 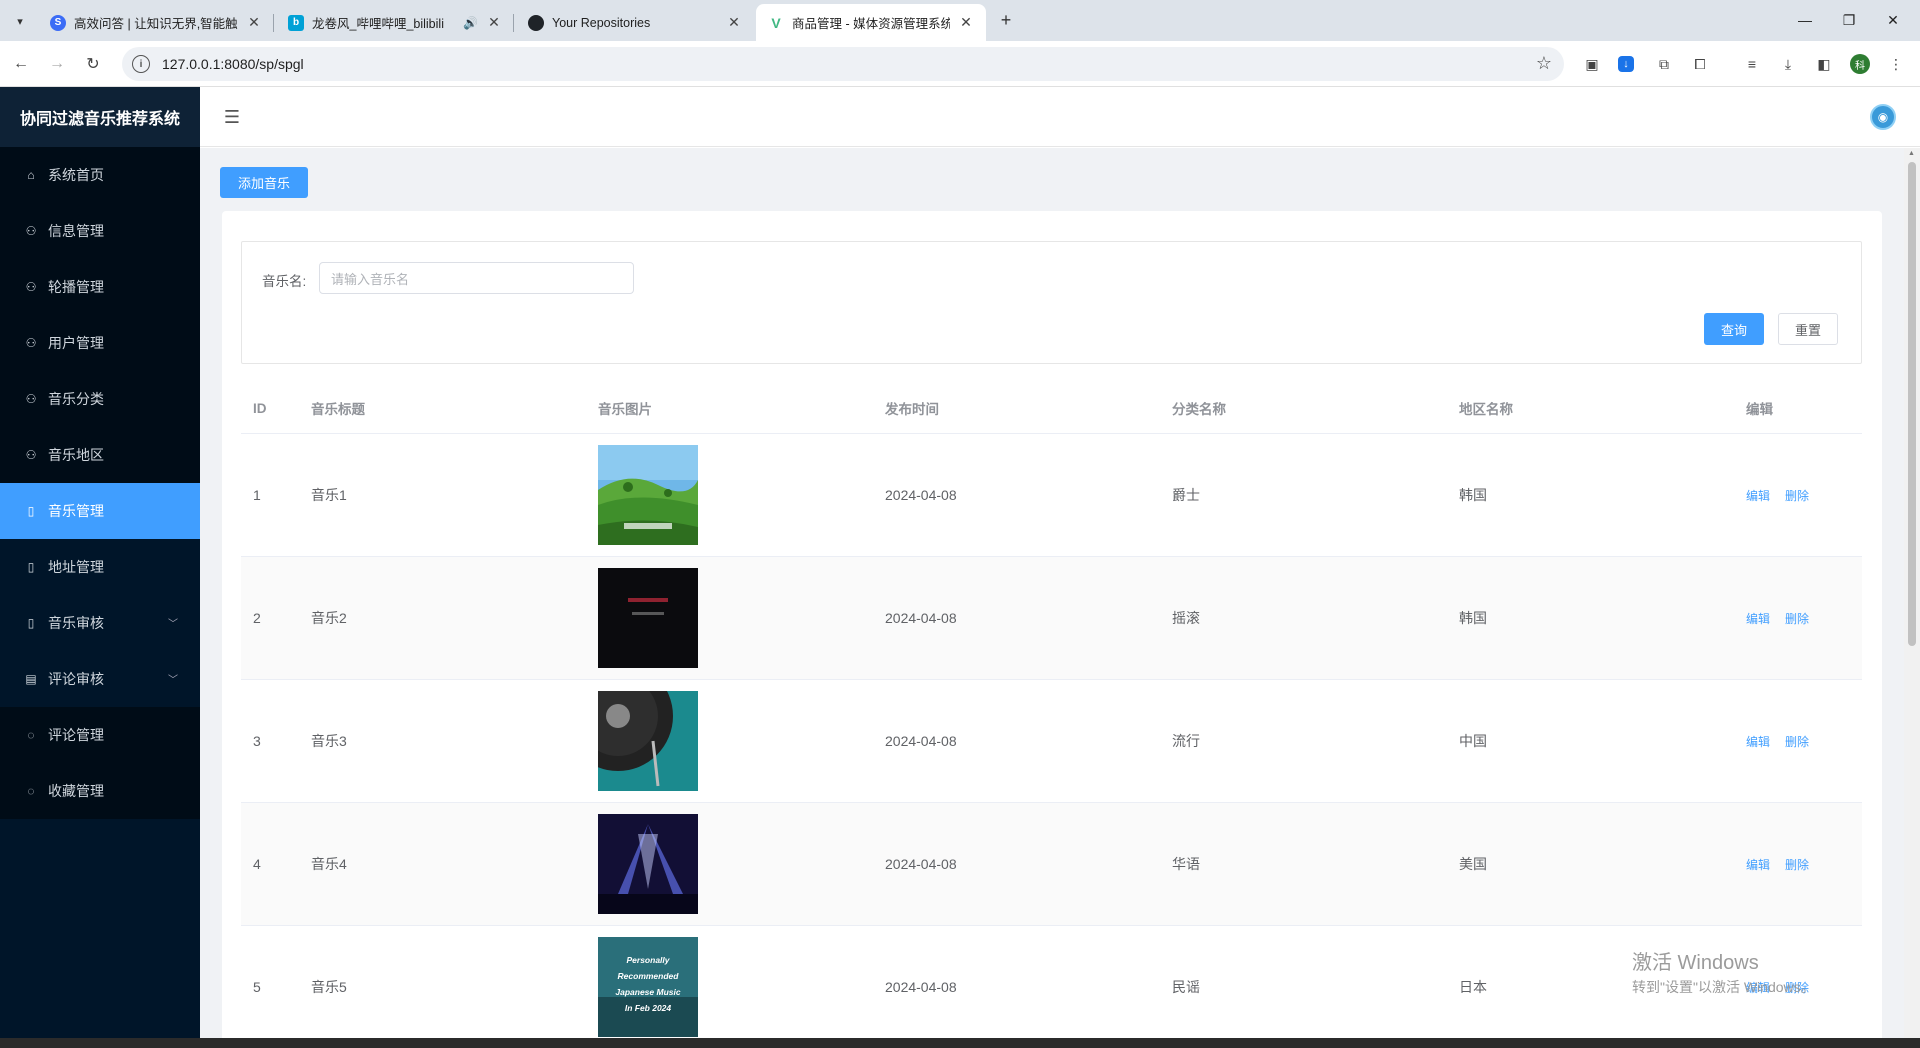 I want to click on browser-menu-icon: ⋮, so click(x=1896, y=64).